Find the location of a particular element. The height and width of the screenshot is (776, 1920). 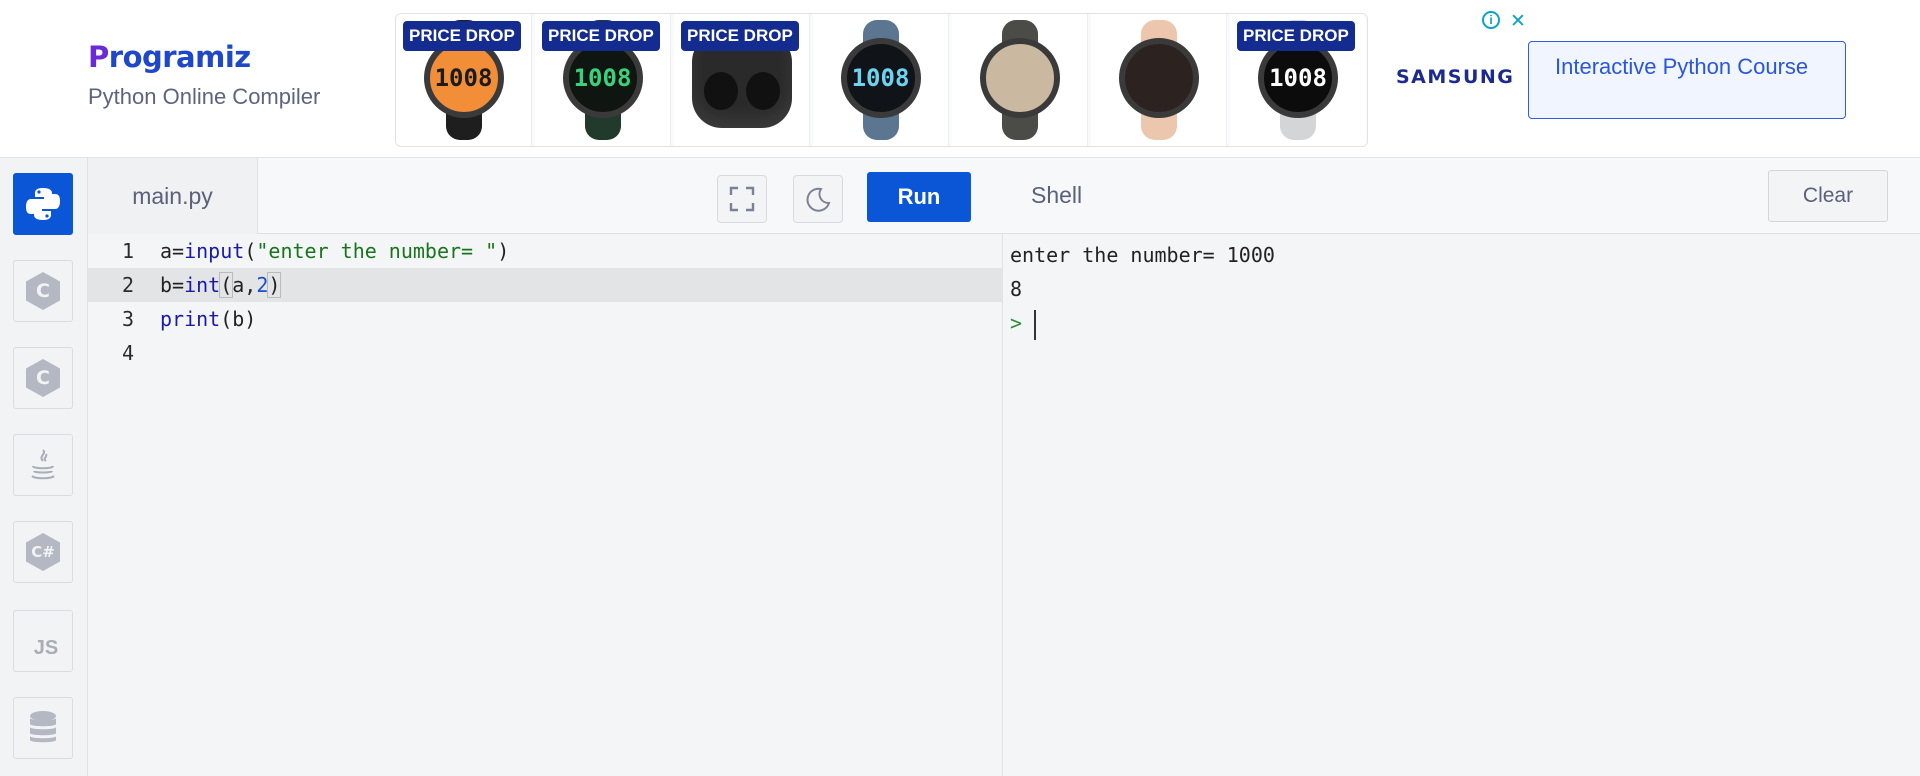

lang-java-button is located at coordinates (43, 465).